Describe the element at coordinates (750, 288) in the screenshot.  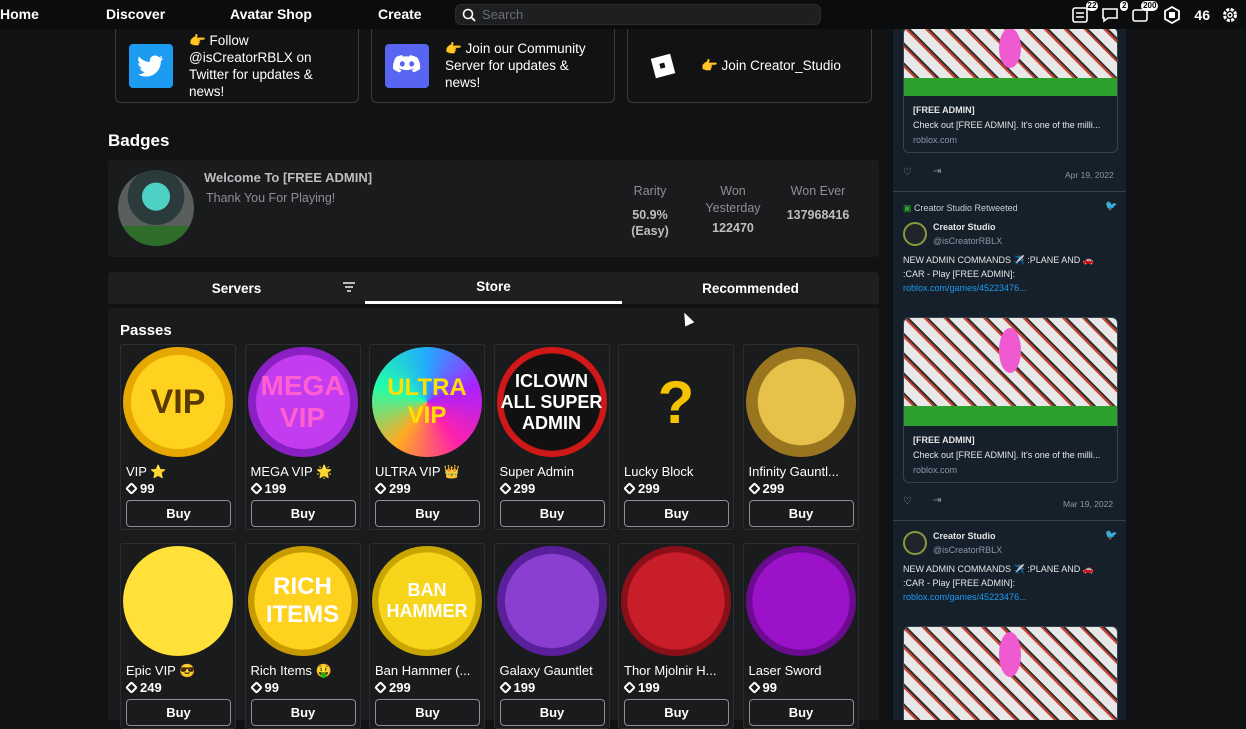
I see `tab-recommended: Recommended` at that location.